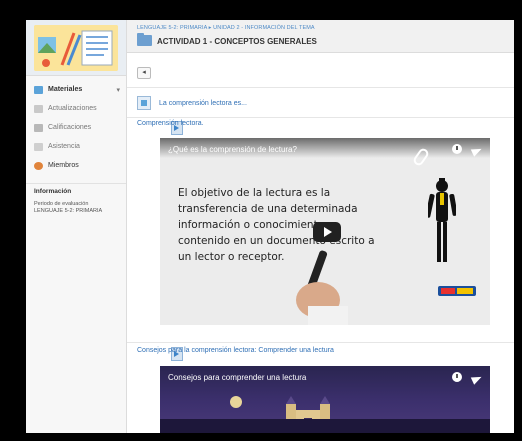 The width and height of the screenshot is (522, 441). I want to click on chevron-down-icon: ▾, so click(118, 90).